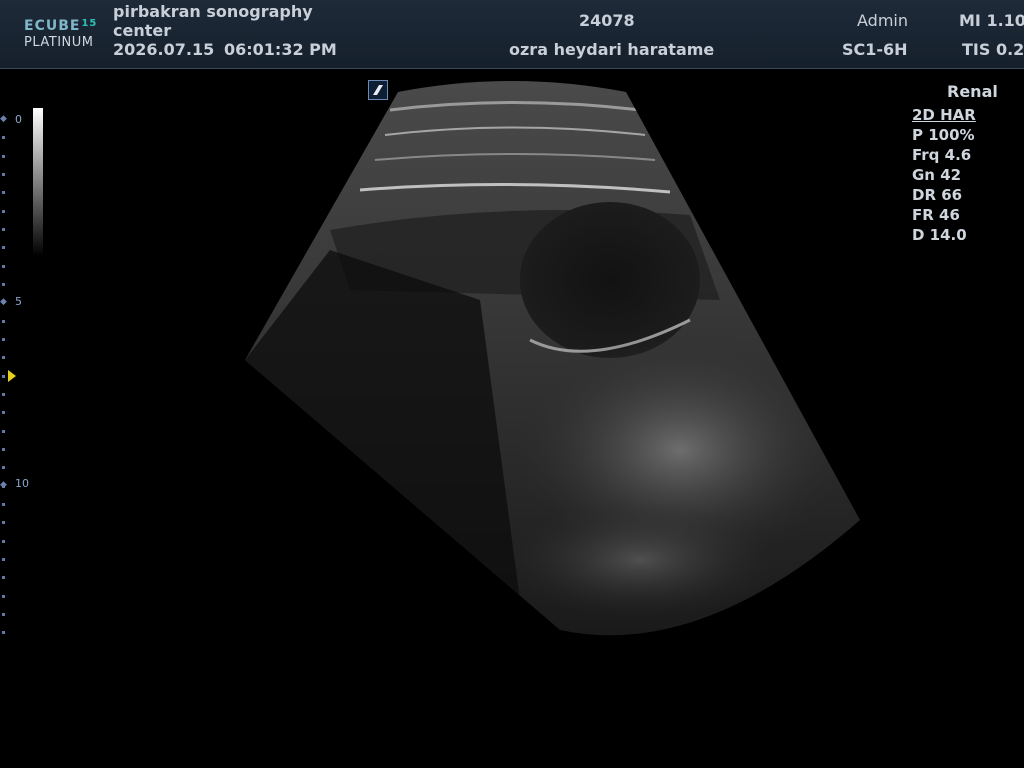 The image size is (1024, 768). I want to click on imaging-mode: 2D HAR, so click(944, 115).